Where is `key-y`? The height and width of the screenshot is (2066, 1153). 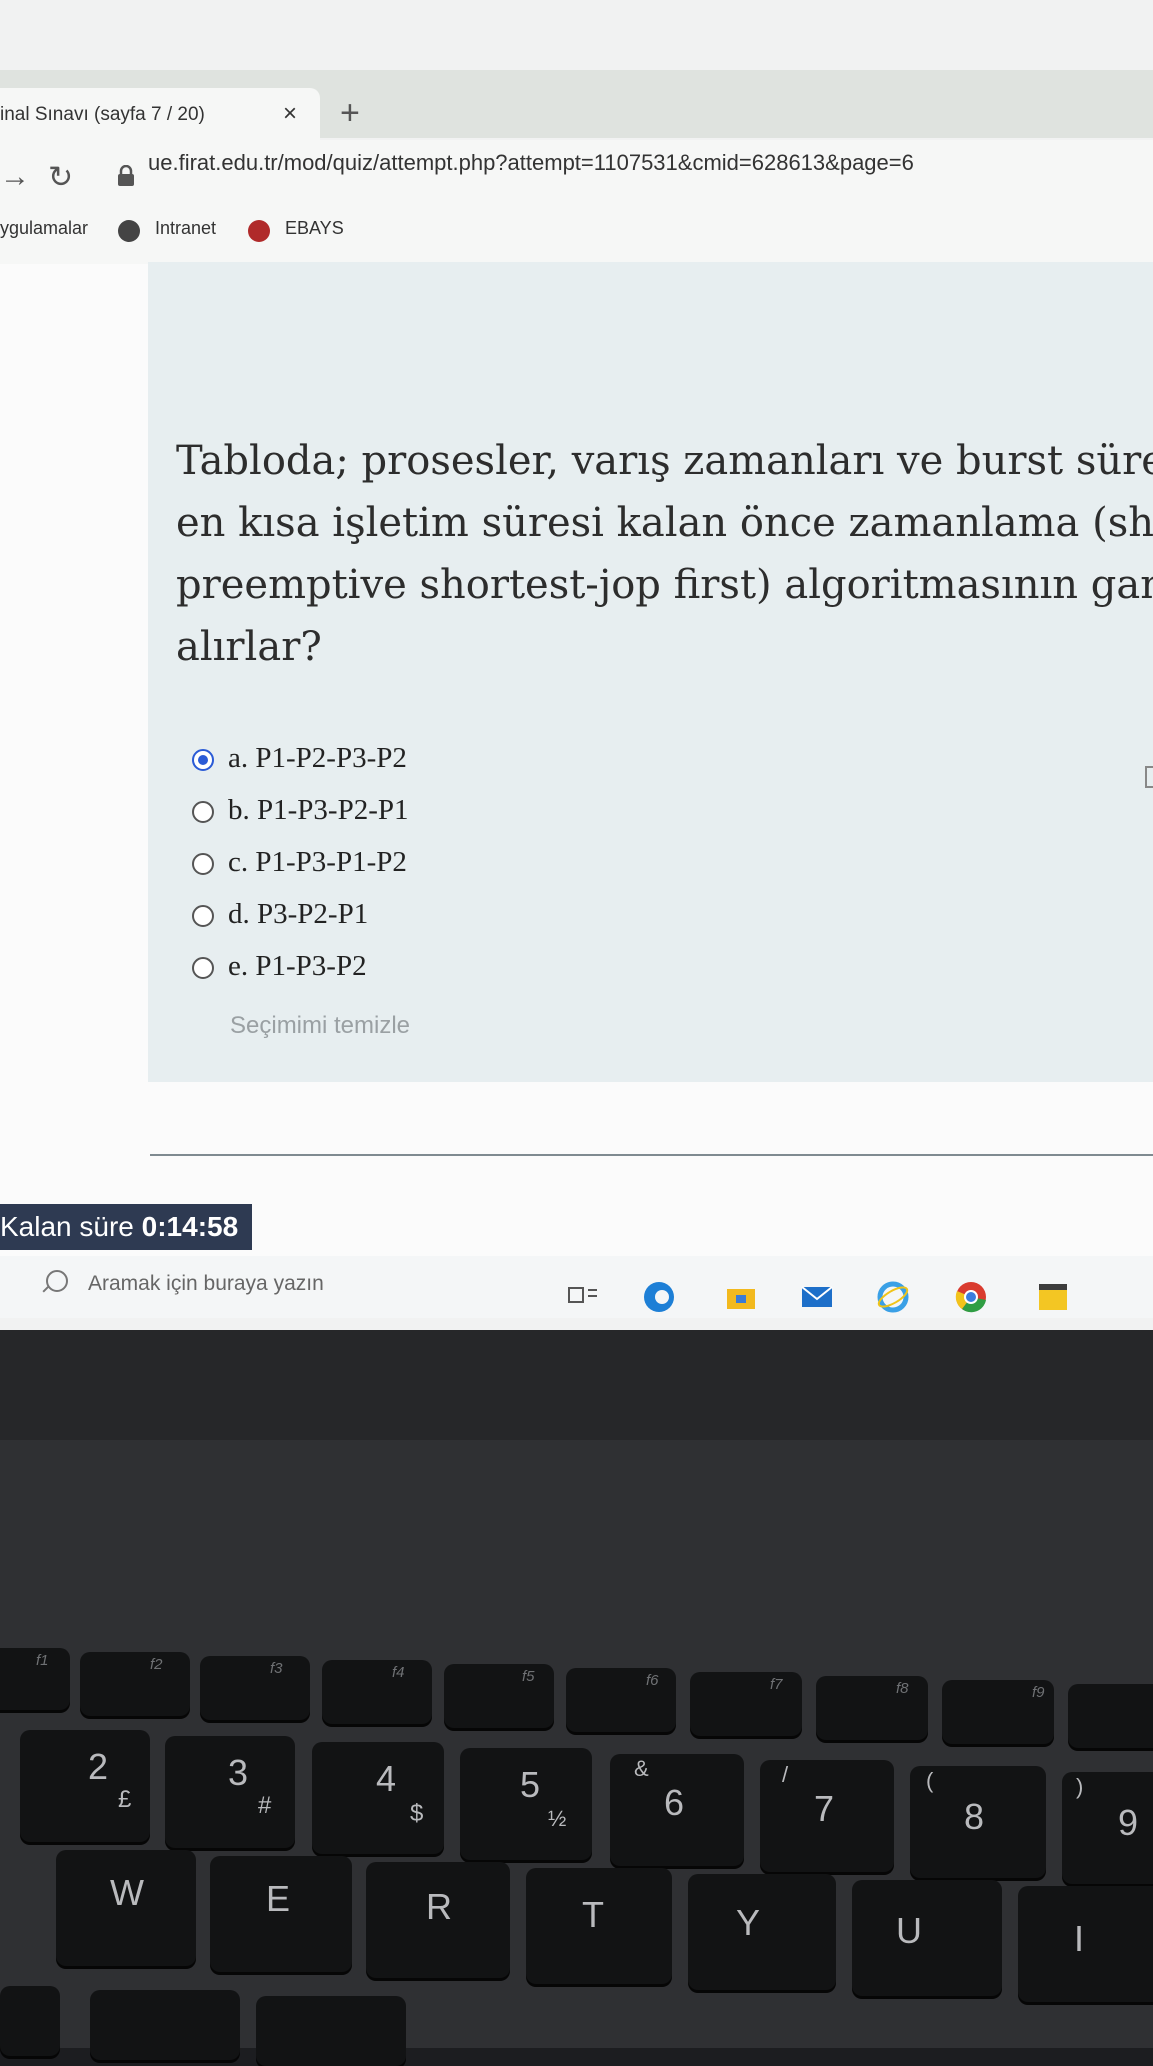 key-y is located at coordinates (762, 1932).